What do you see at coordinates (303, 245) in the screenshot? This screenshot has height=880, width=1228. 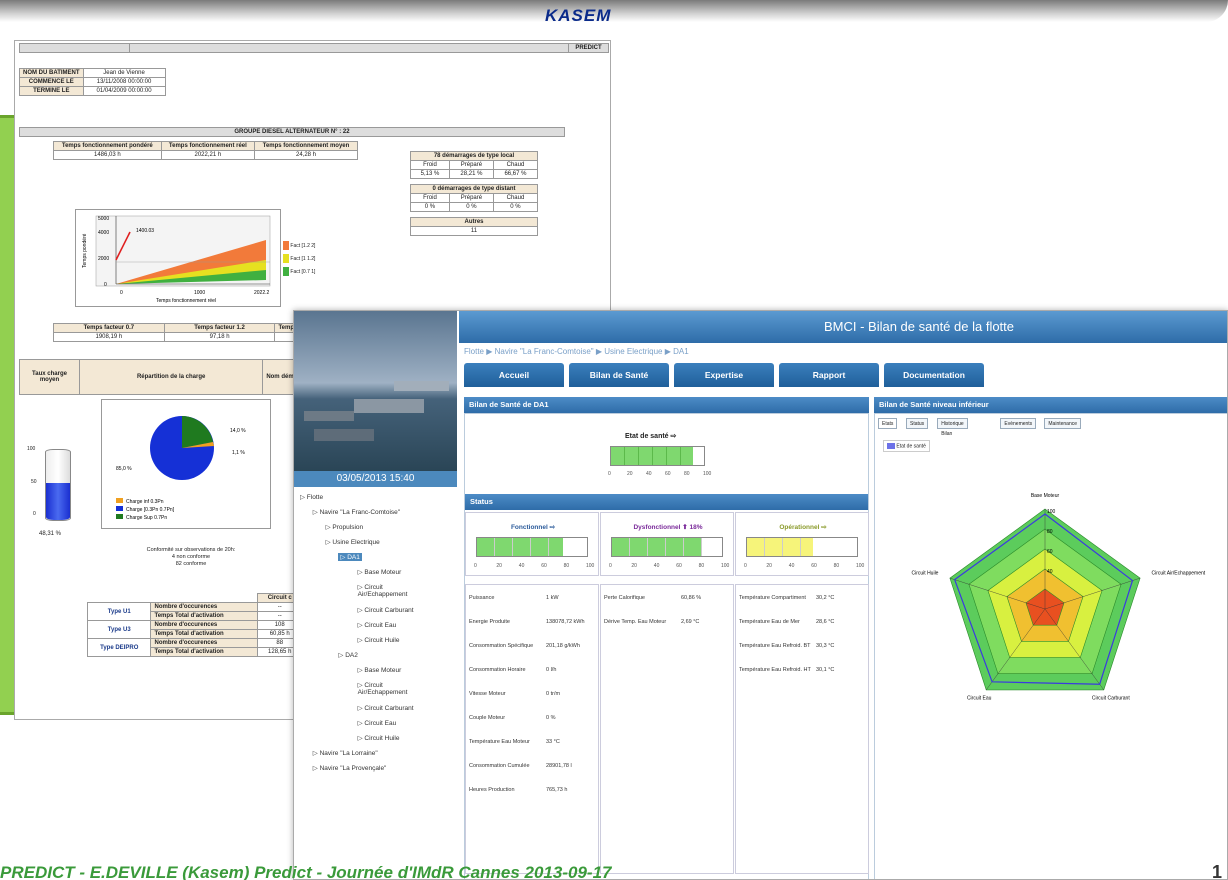 I see `legend-item: Fact [1.2 2]` at bounding box center [303, 245].